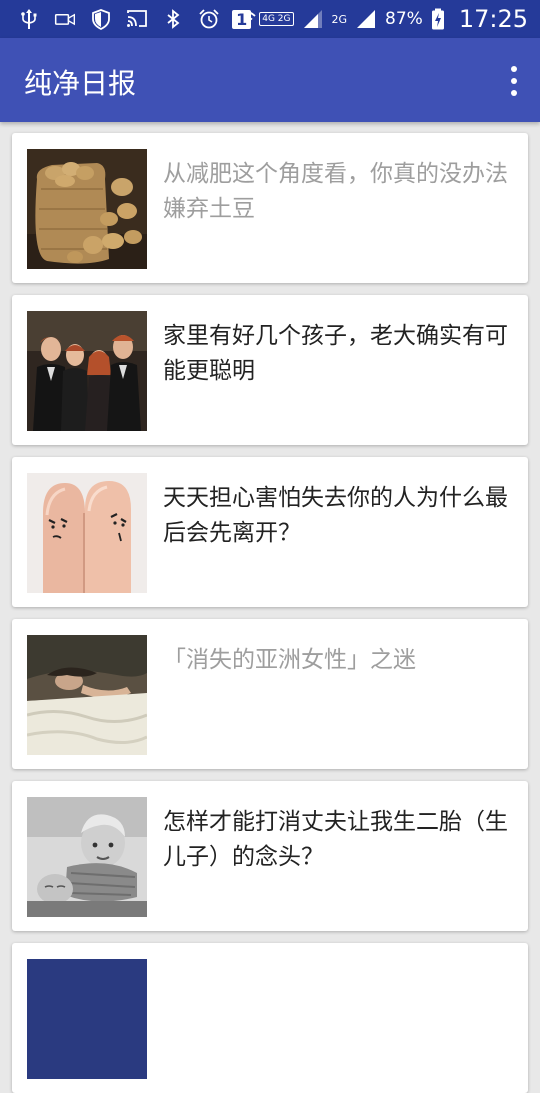  What do you see at coordinates (65, 19) in the screenshot?
I see `video-icon` at bounding box center [65, 19].